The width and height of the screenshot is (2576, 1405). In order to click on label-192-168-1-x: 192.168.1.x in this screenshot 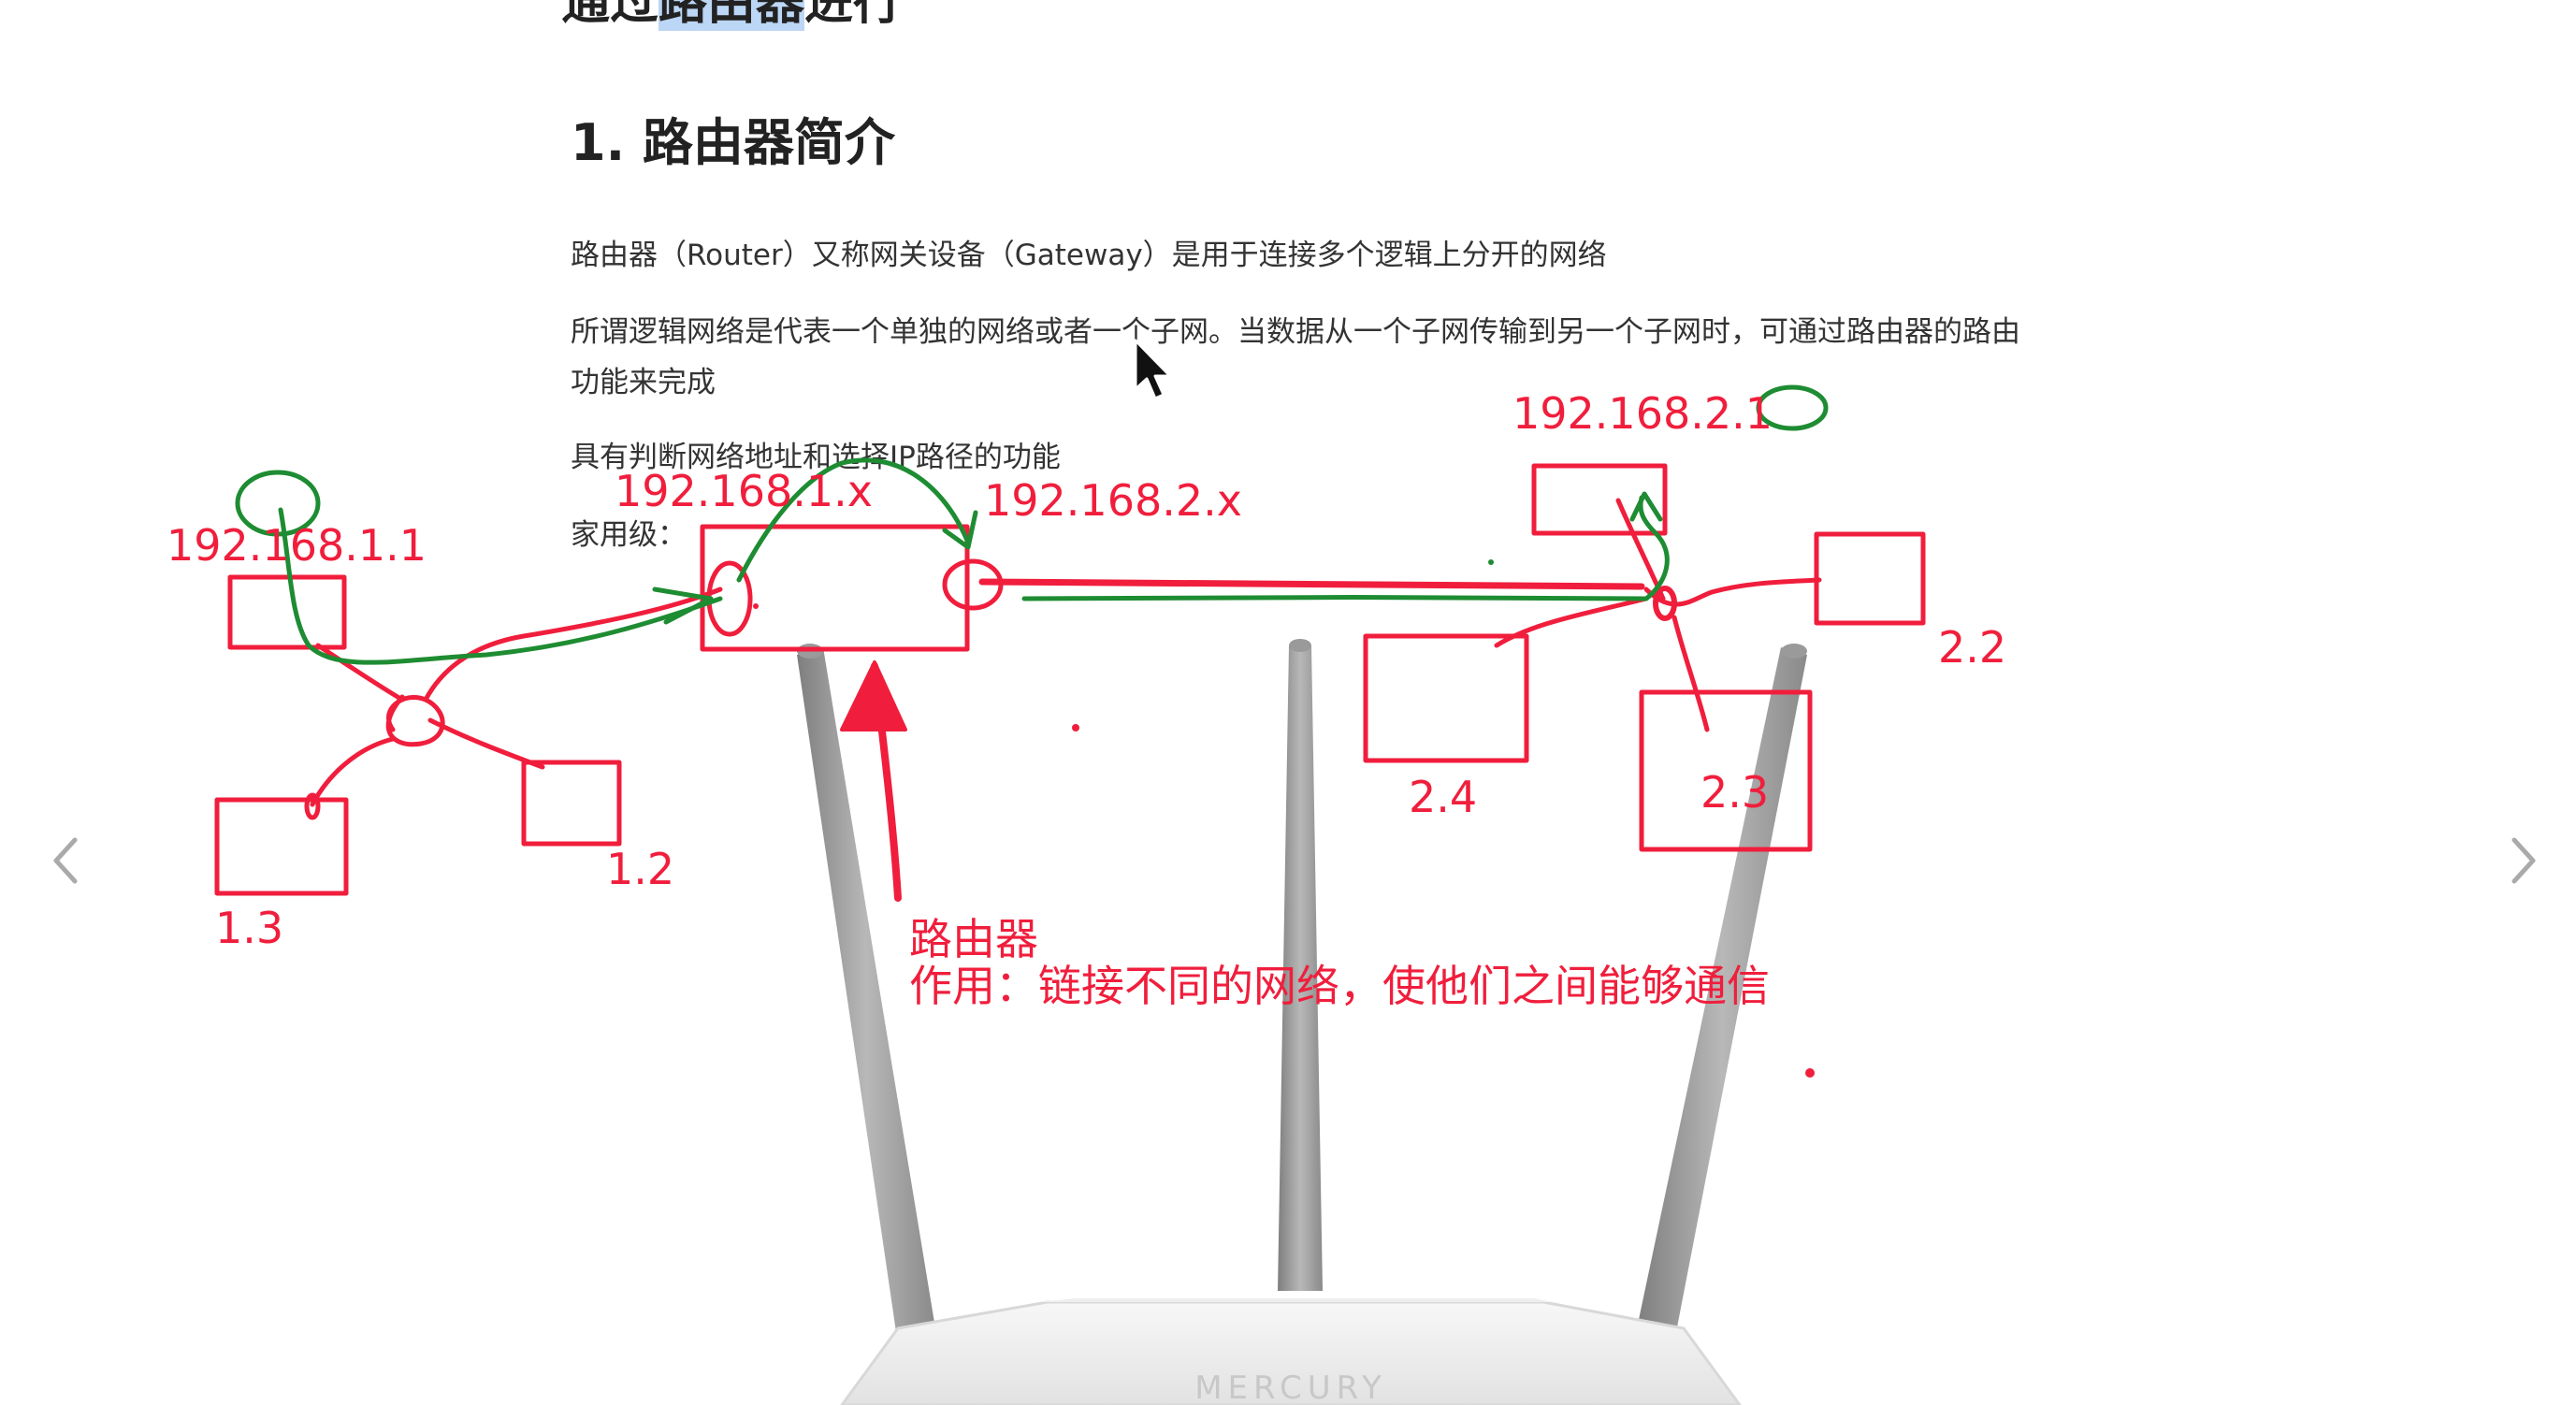, I will do `click(744, 491)`.